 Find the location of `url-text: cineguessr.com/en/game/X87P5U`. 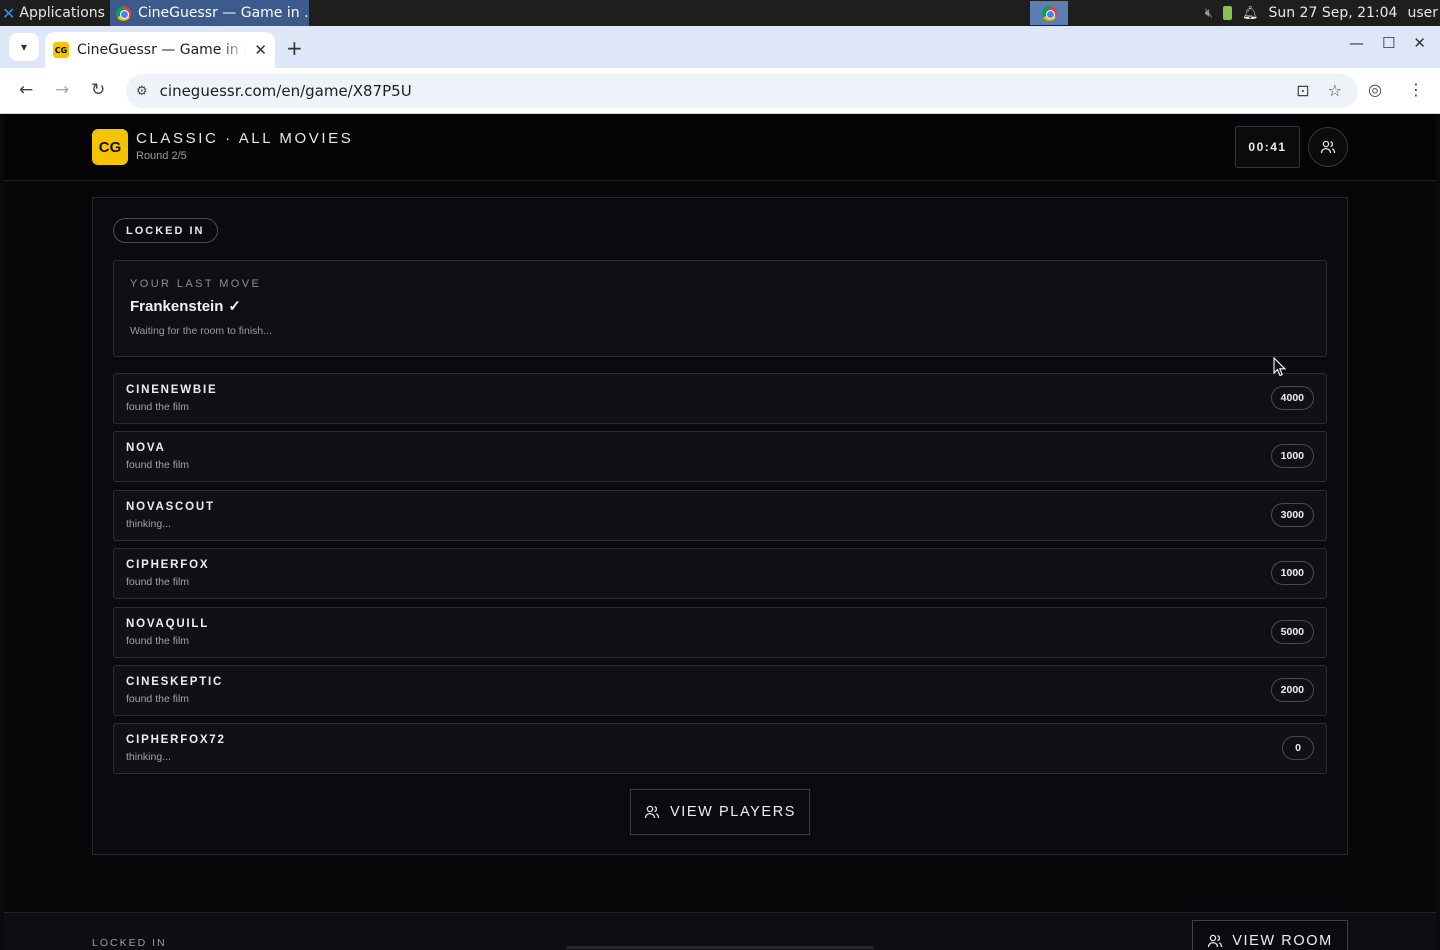

url-text: cineguessr.com/en/game/X87P5U is located at coordinates (286, 91).